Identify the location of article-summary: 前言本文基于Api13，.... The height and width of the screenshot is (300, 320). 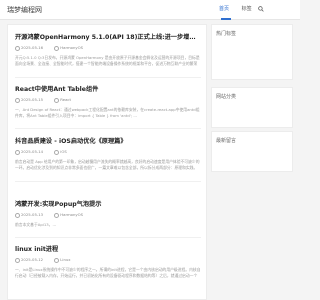
(36, 224).